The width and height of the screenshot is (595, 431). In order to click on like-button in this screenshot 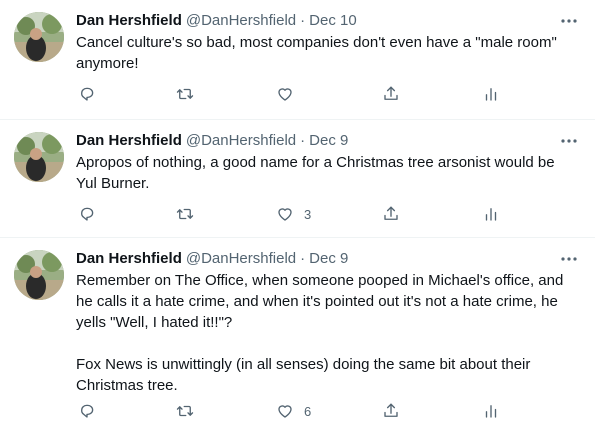, I will do `click(290, 94)`.